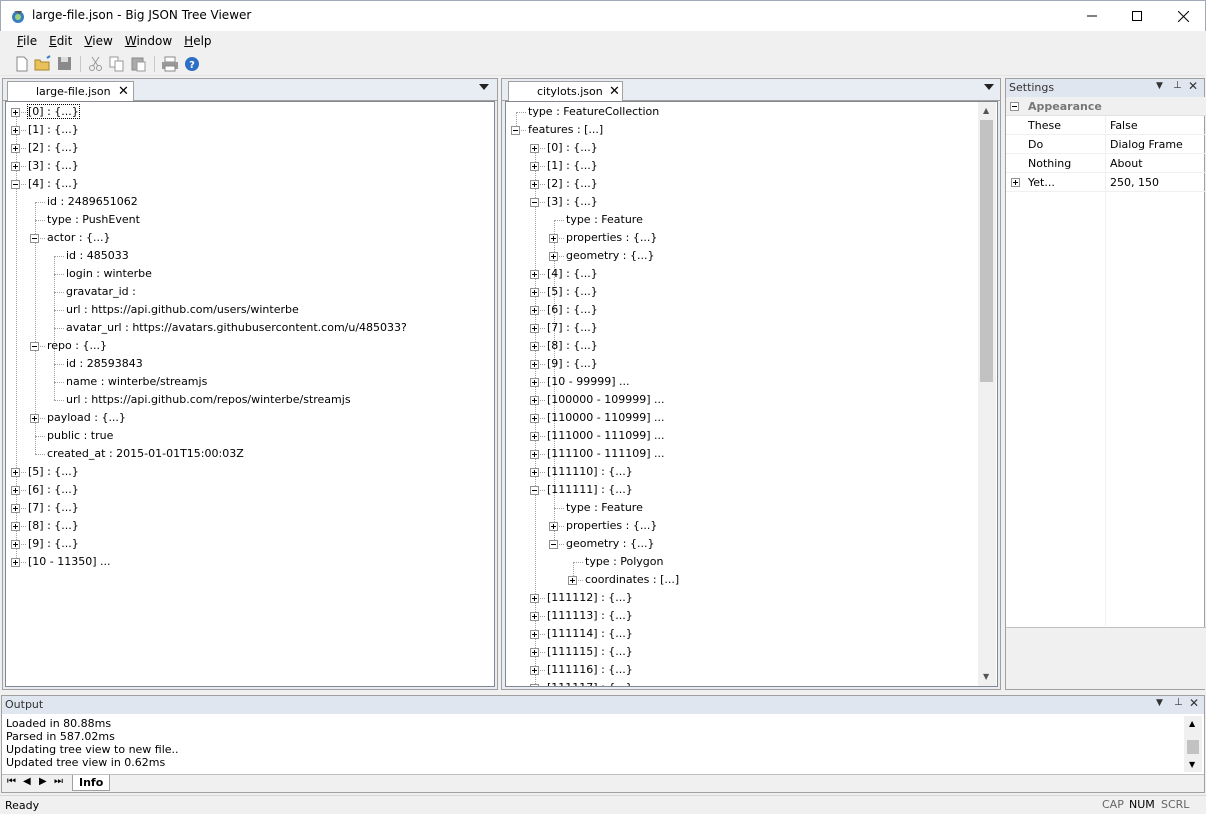 This screenshot has height=814, width=1206. I want to click on tree-node: created_at : 2015-01-01T15:00:03Z, so click(145, 454).